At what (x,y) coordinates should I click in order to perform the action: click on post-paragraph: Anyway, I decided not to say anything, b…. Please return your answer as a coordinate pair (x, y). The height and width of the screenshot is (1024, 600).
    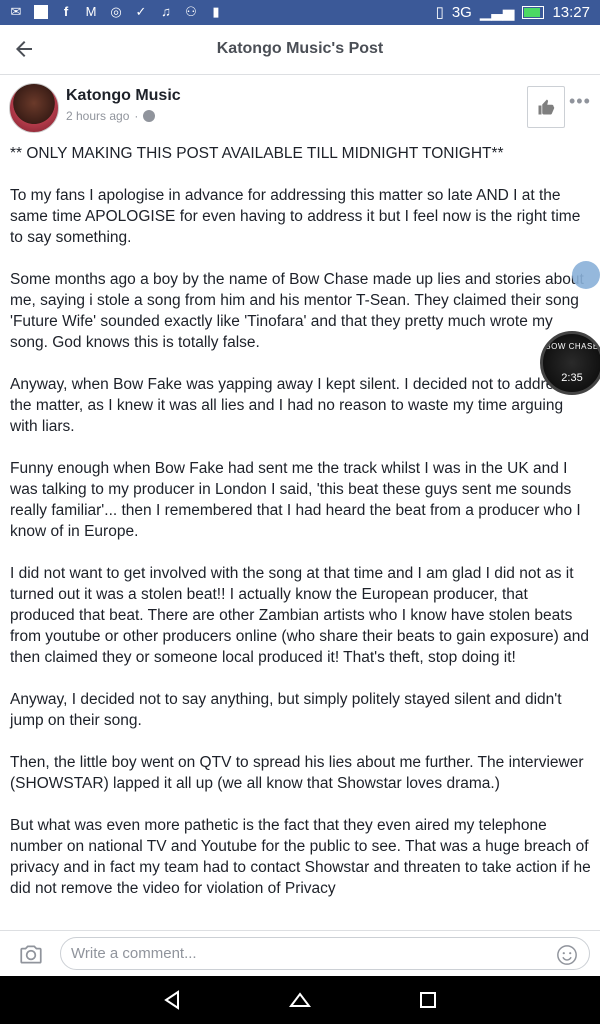
    Looking at the image, I should click on (286, 710).